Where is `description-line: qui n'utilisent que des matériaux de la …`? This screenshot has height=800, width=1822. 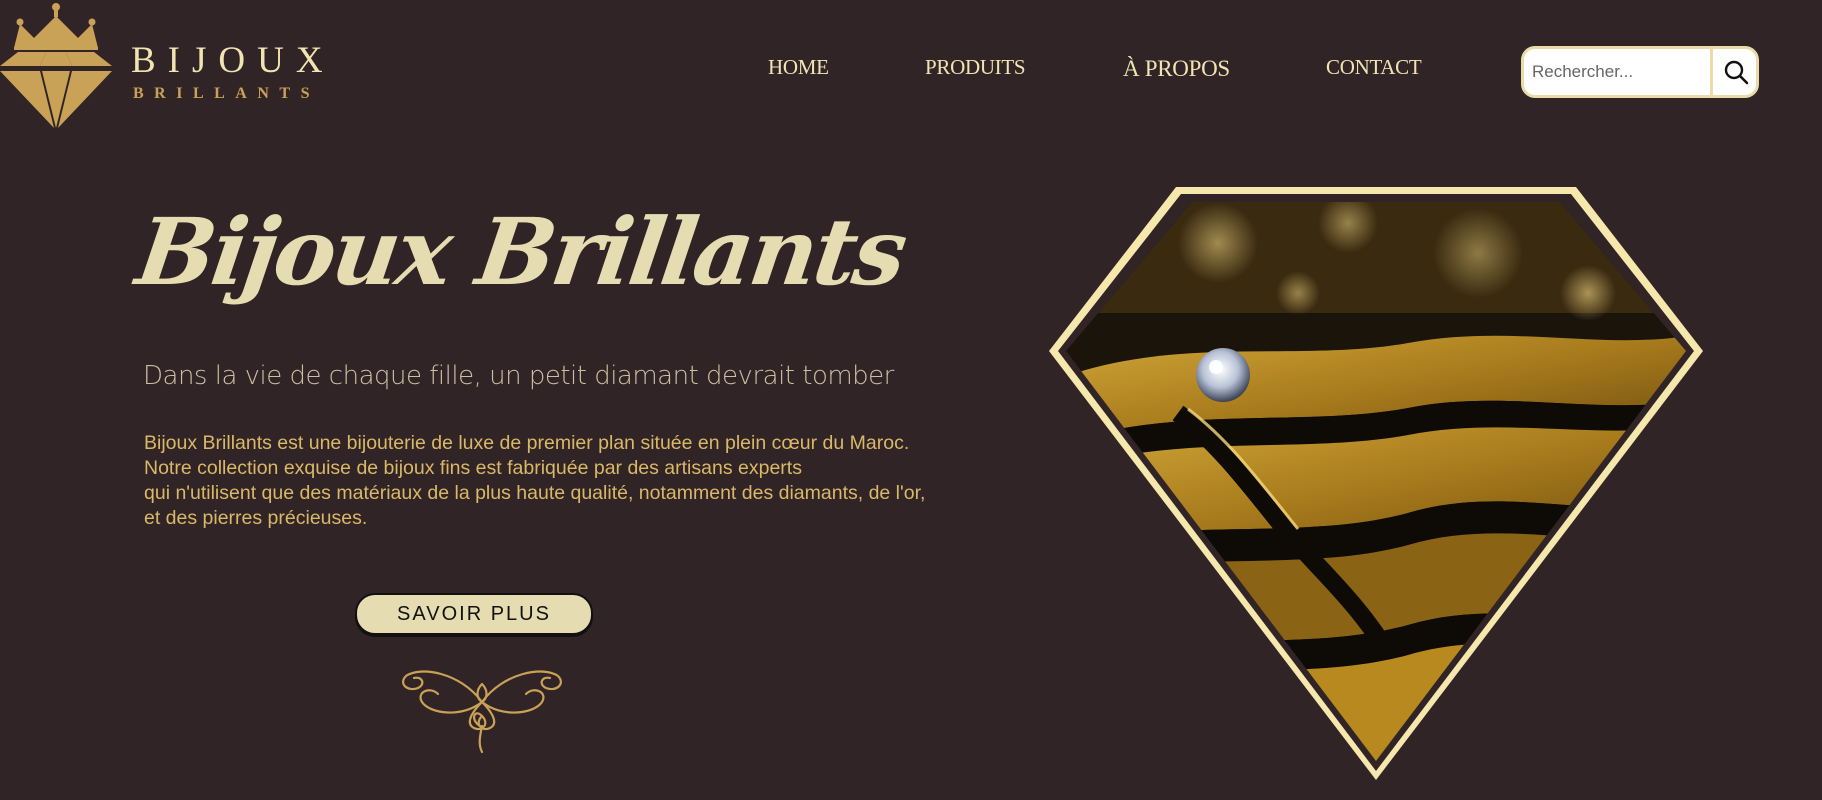
description-line: qui n'utilisent que des matériaux de la … is located at coordinates (535, 493).